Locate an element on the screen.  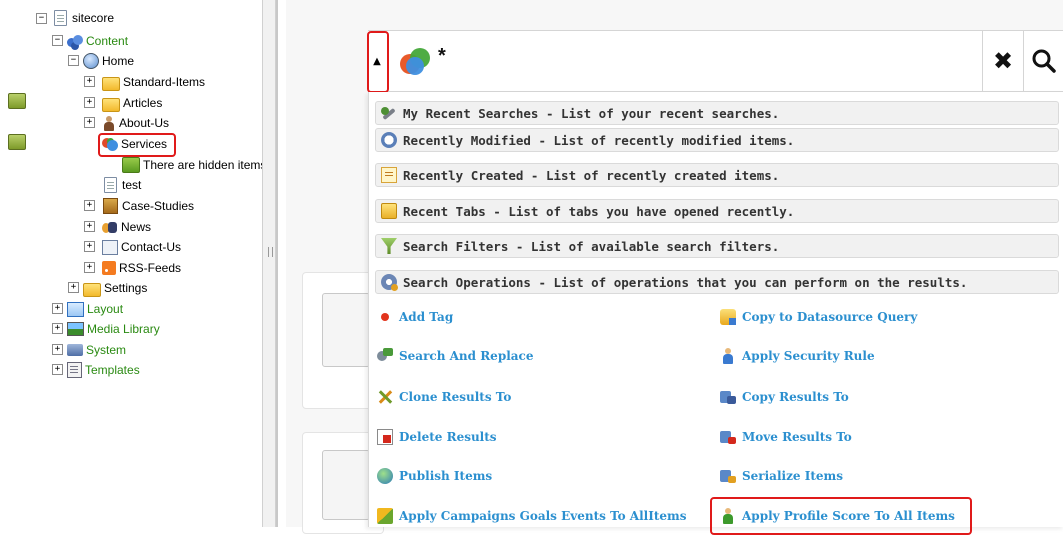
tree-node-about-us: About-Us is located at coordinates (135, 123).